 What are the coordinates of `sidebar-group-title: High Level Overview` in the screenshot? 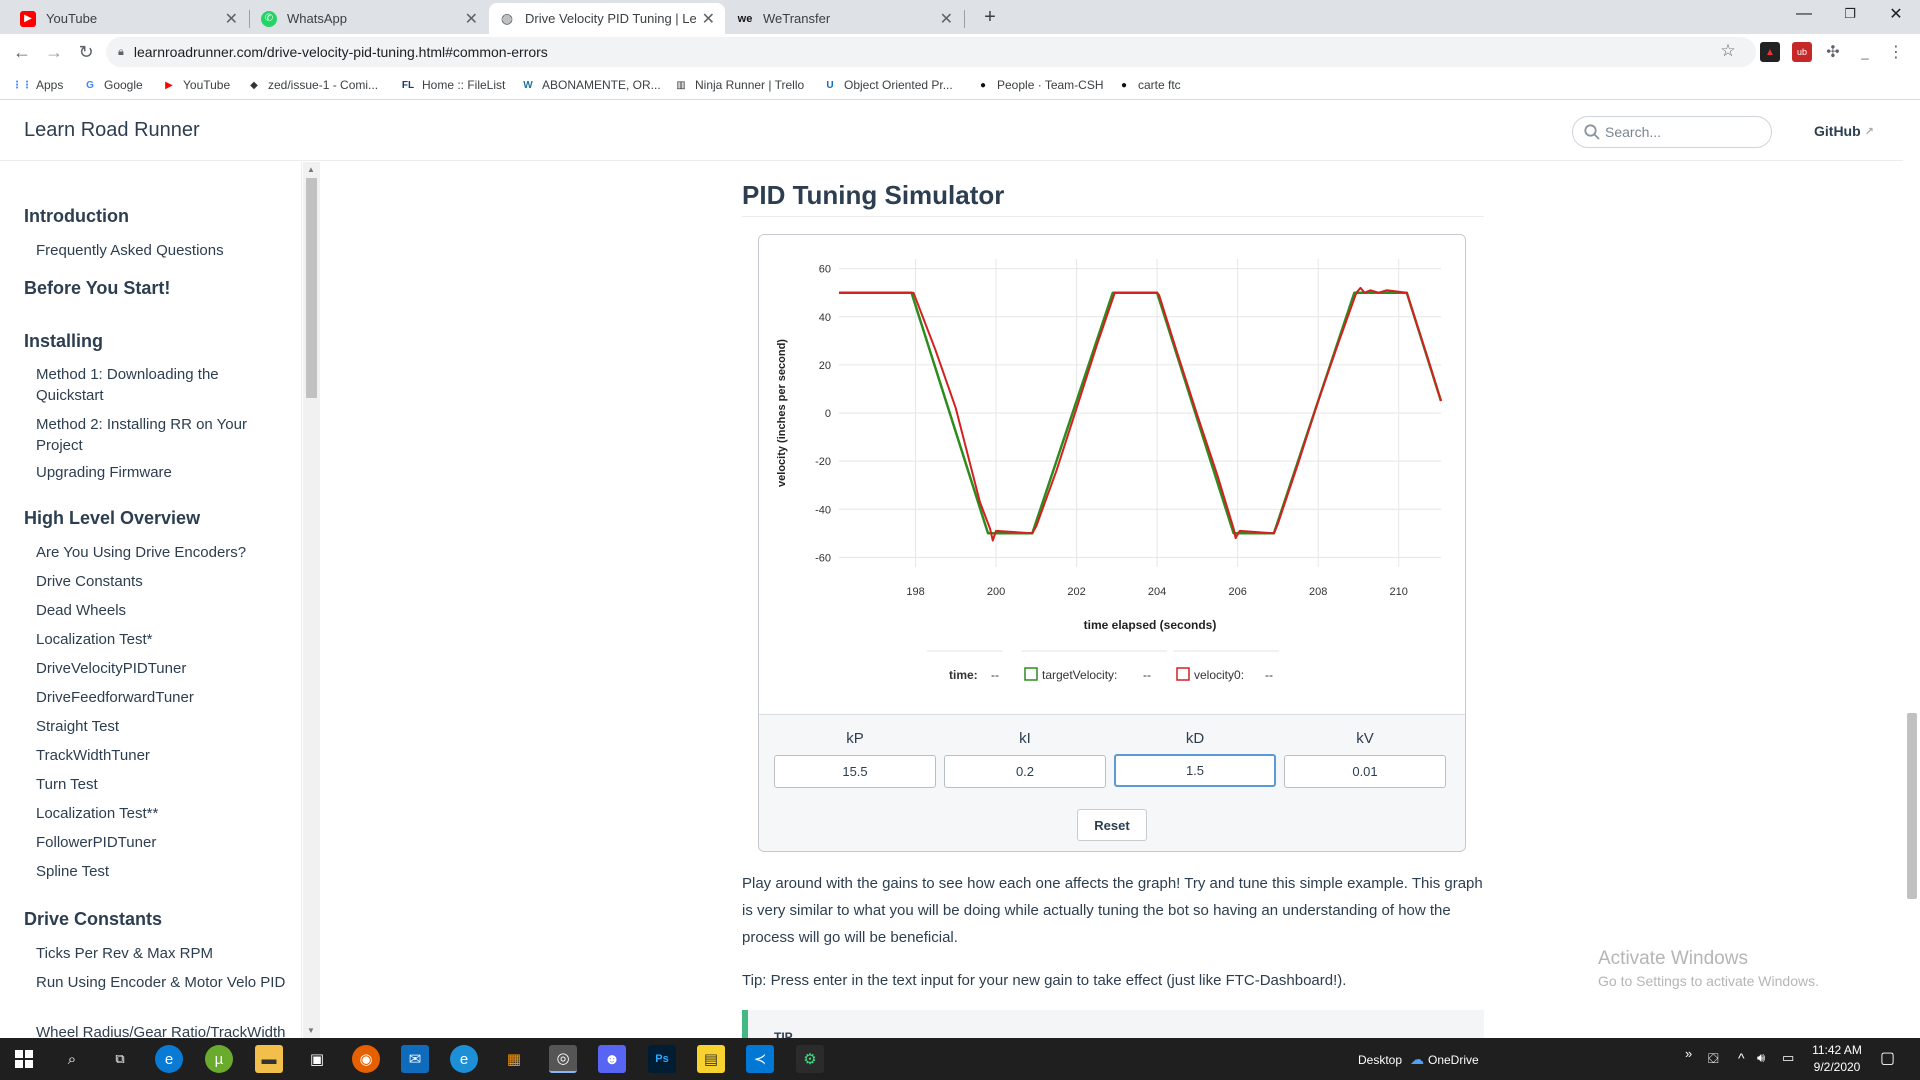 It's located at (112, 518).